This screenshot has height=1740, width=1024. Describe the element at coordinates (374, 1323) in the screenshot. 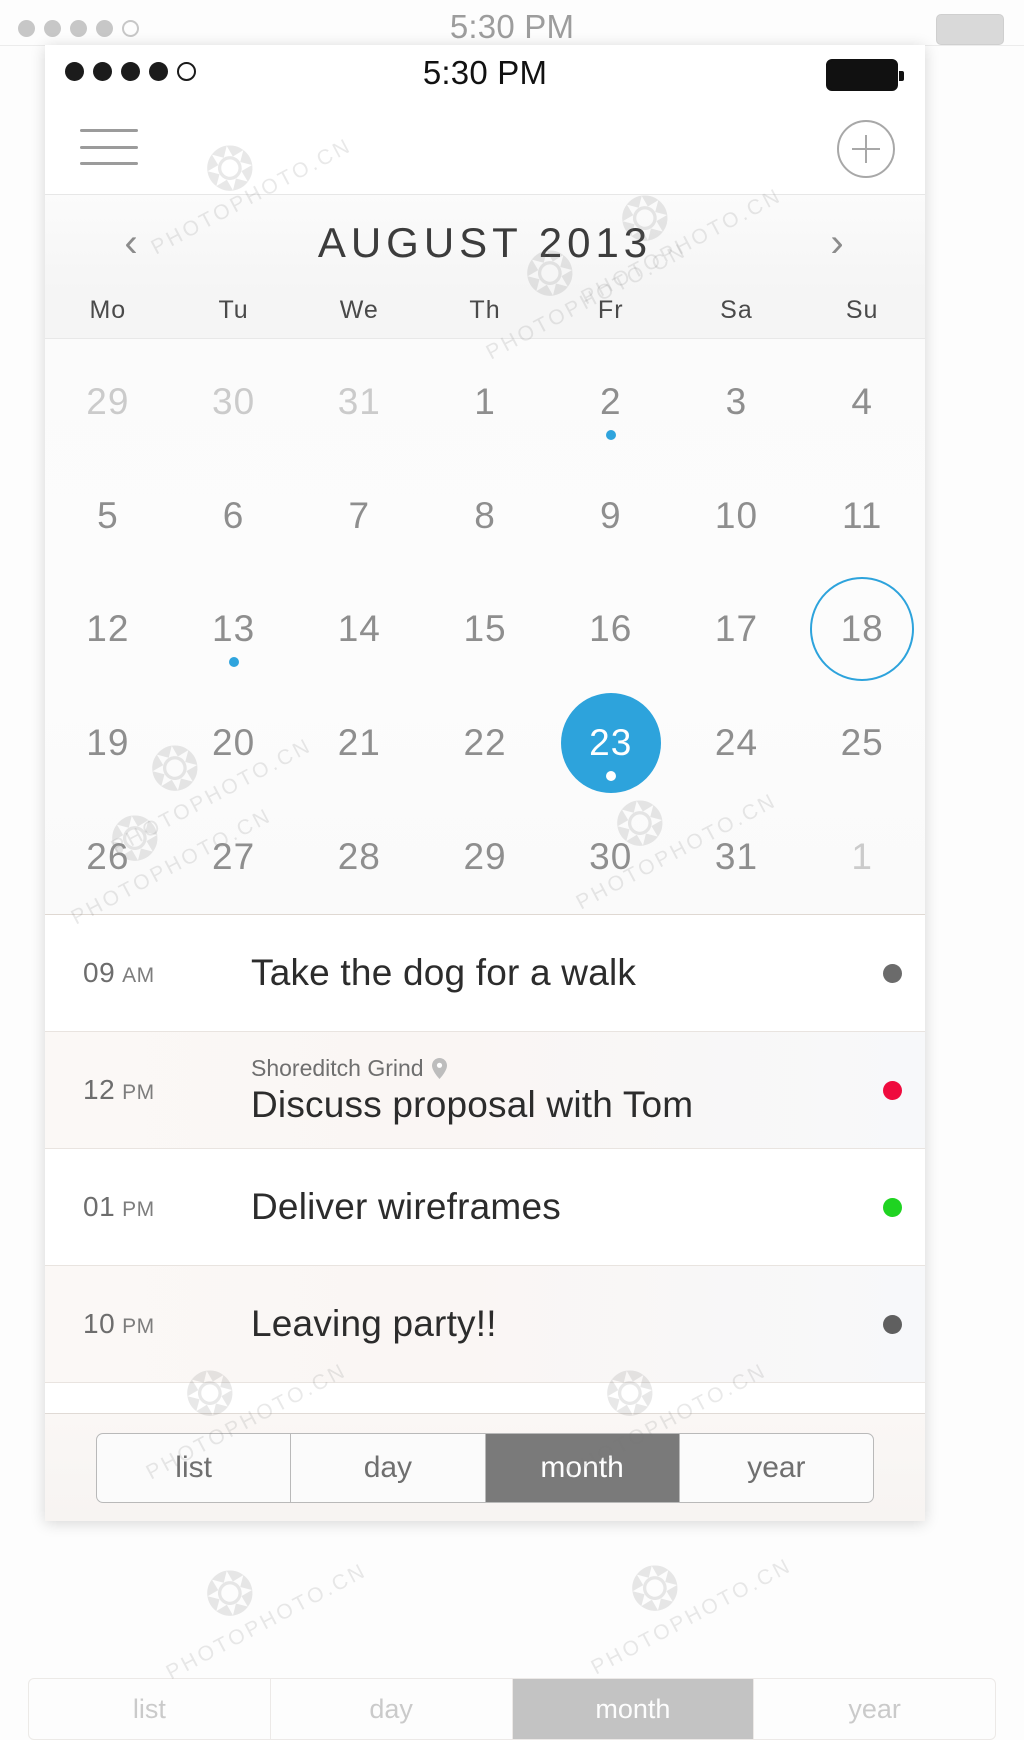

I see `event-title: Leaving party!!` at that location.